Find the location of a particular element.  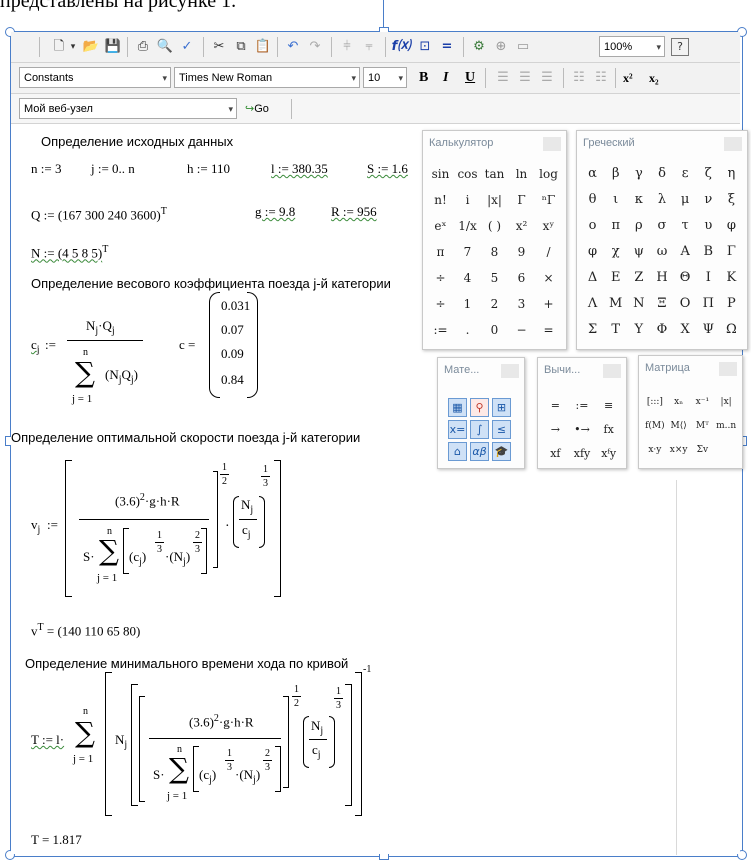

calculator-key: 6 is located at coordinates (521, 278).